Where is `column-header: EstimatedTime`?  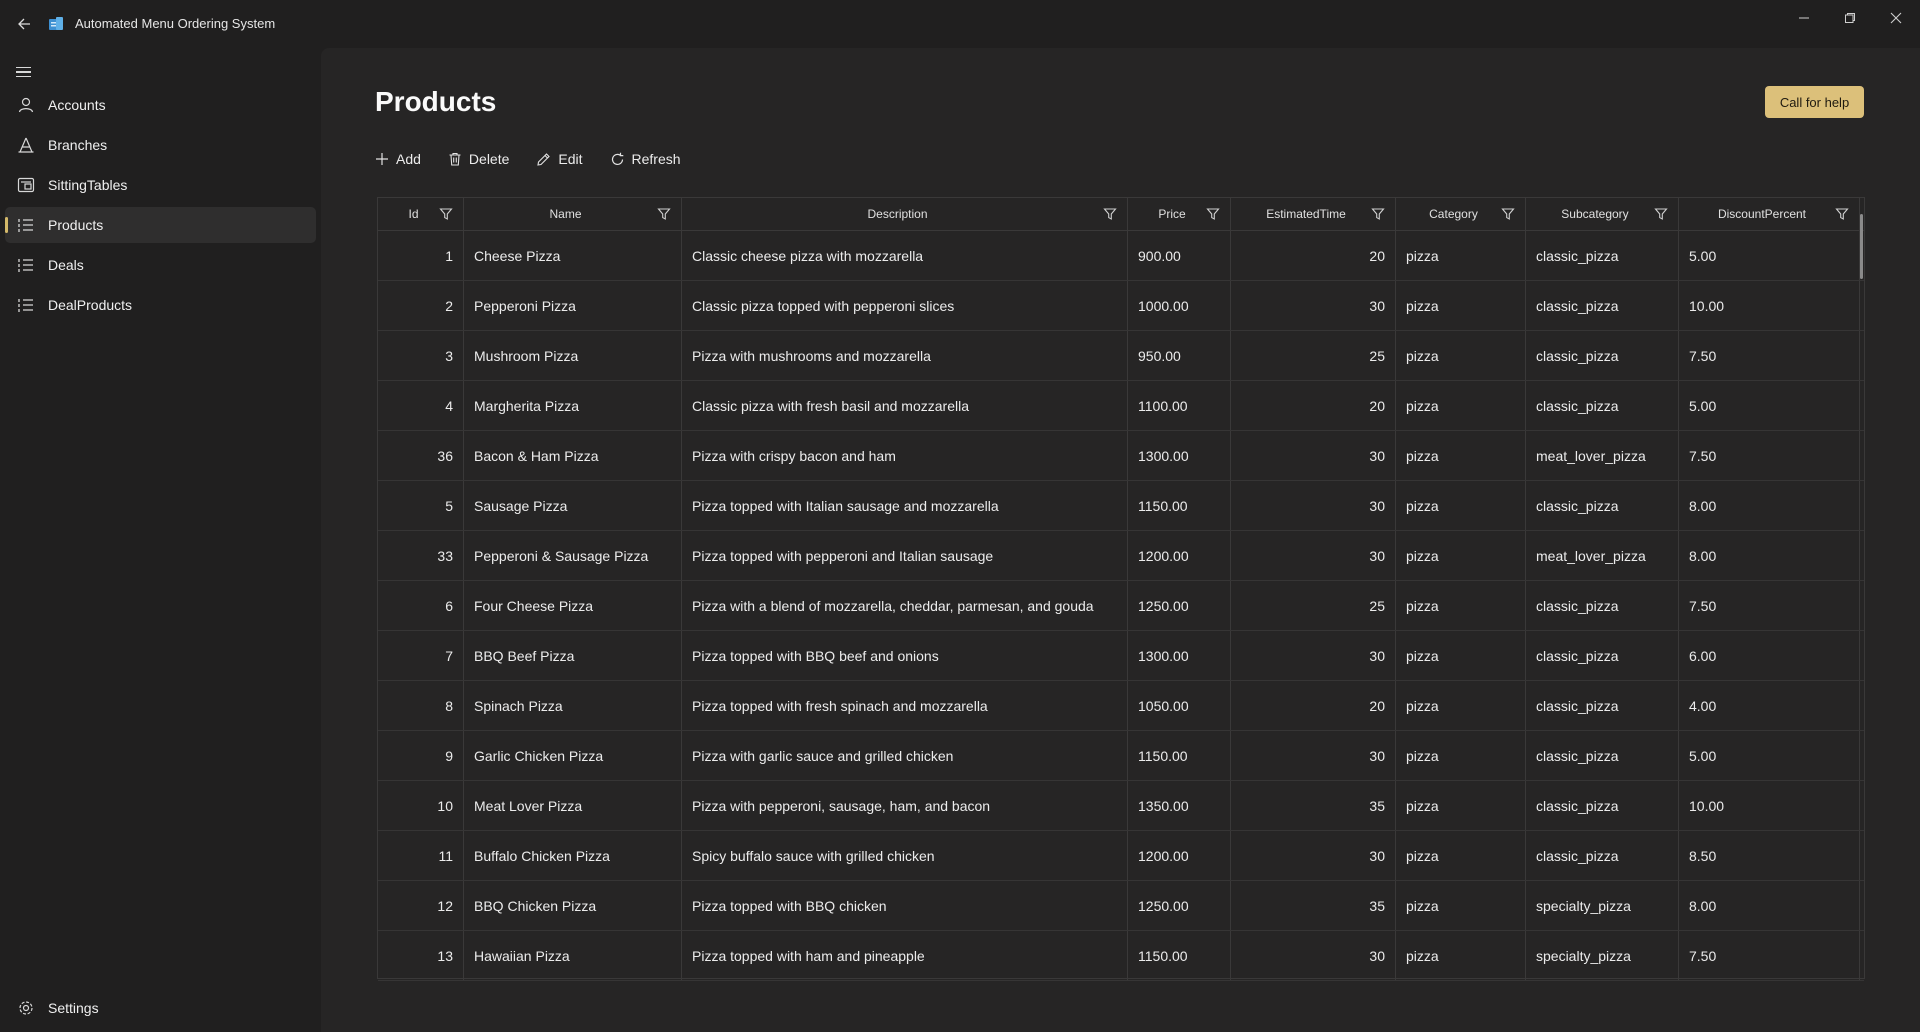
column-header: EstimatedTime is located at coordinates (1313, 214).